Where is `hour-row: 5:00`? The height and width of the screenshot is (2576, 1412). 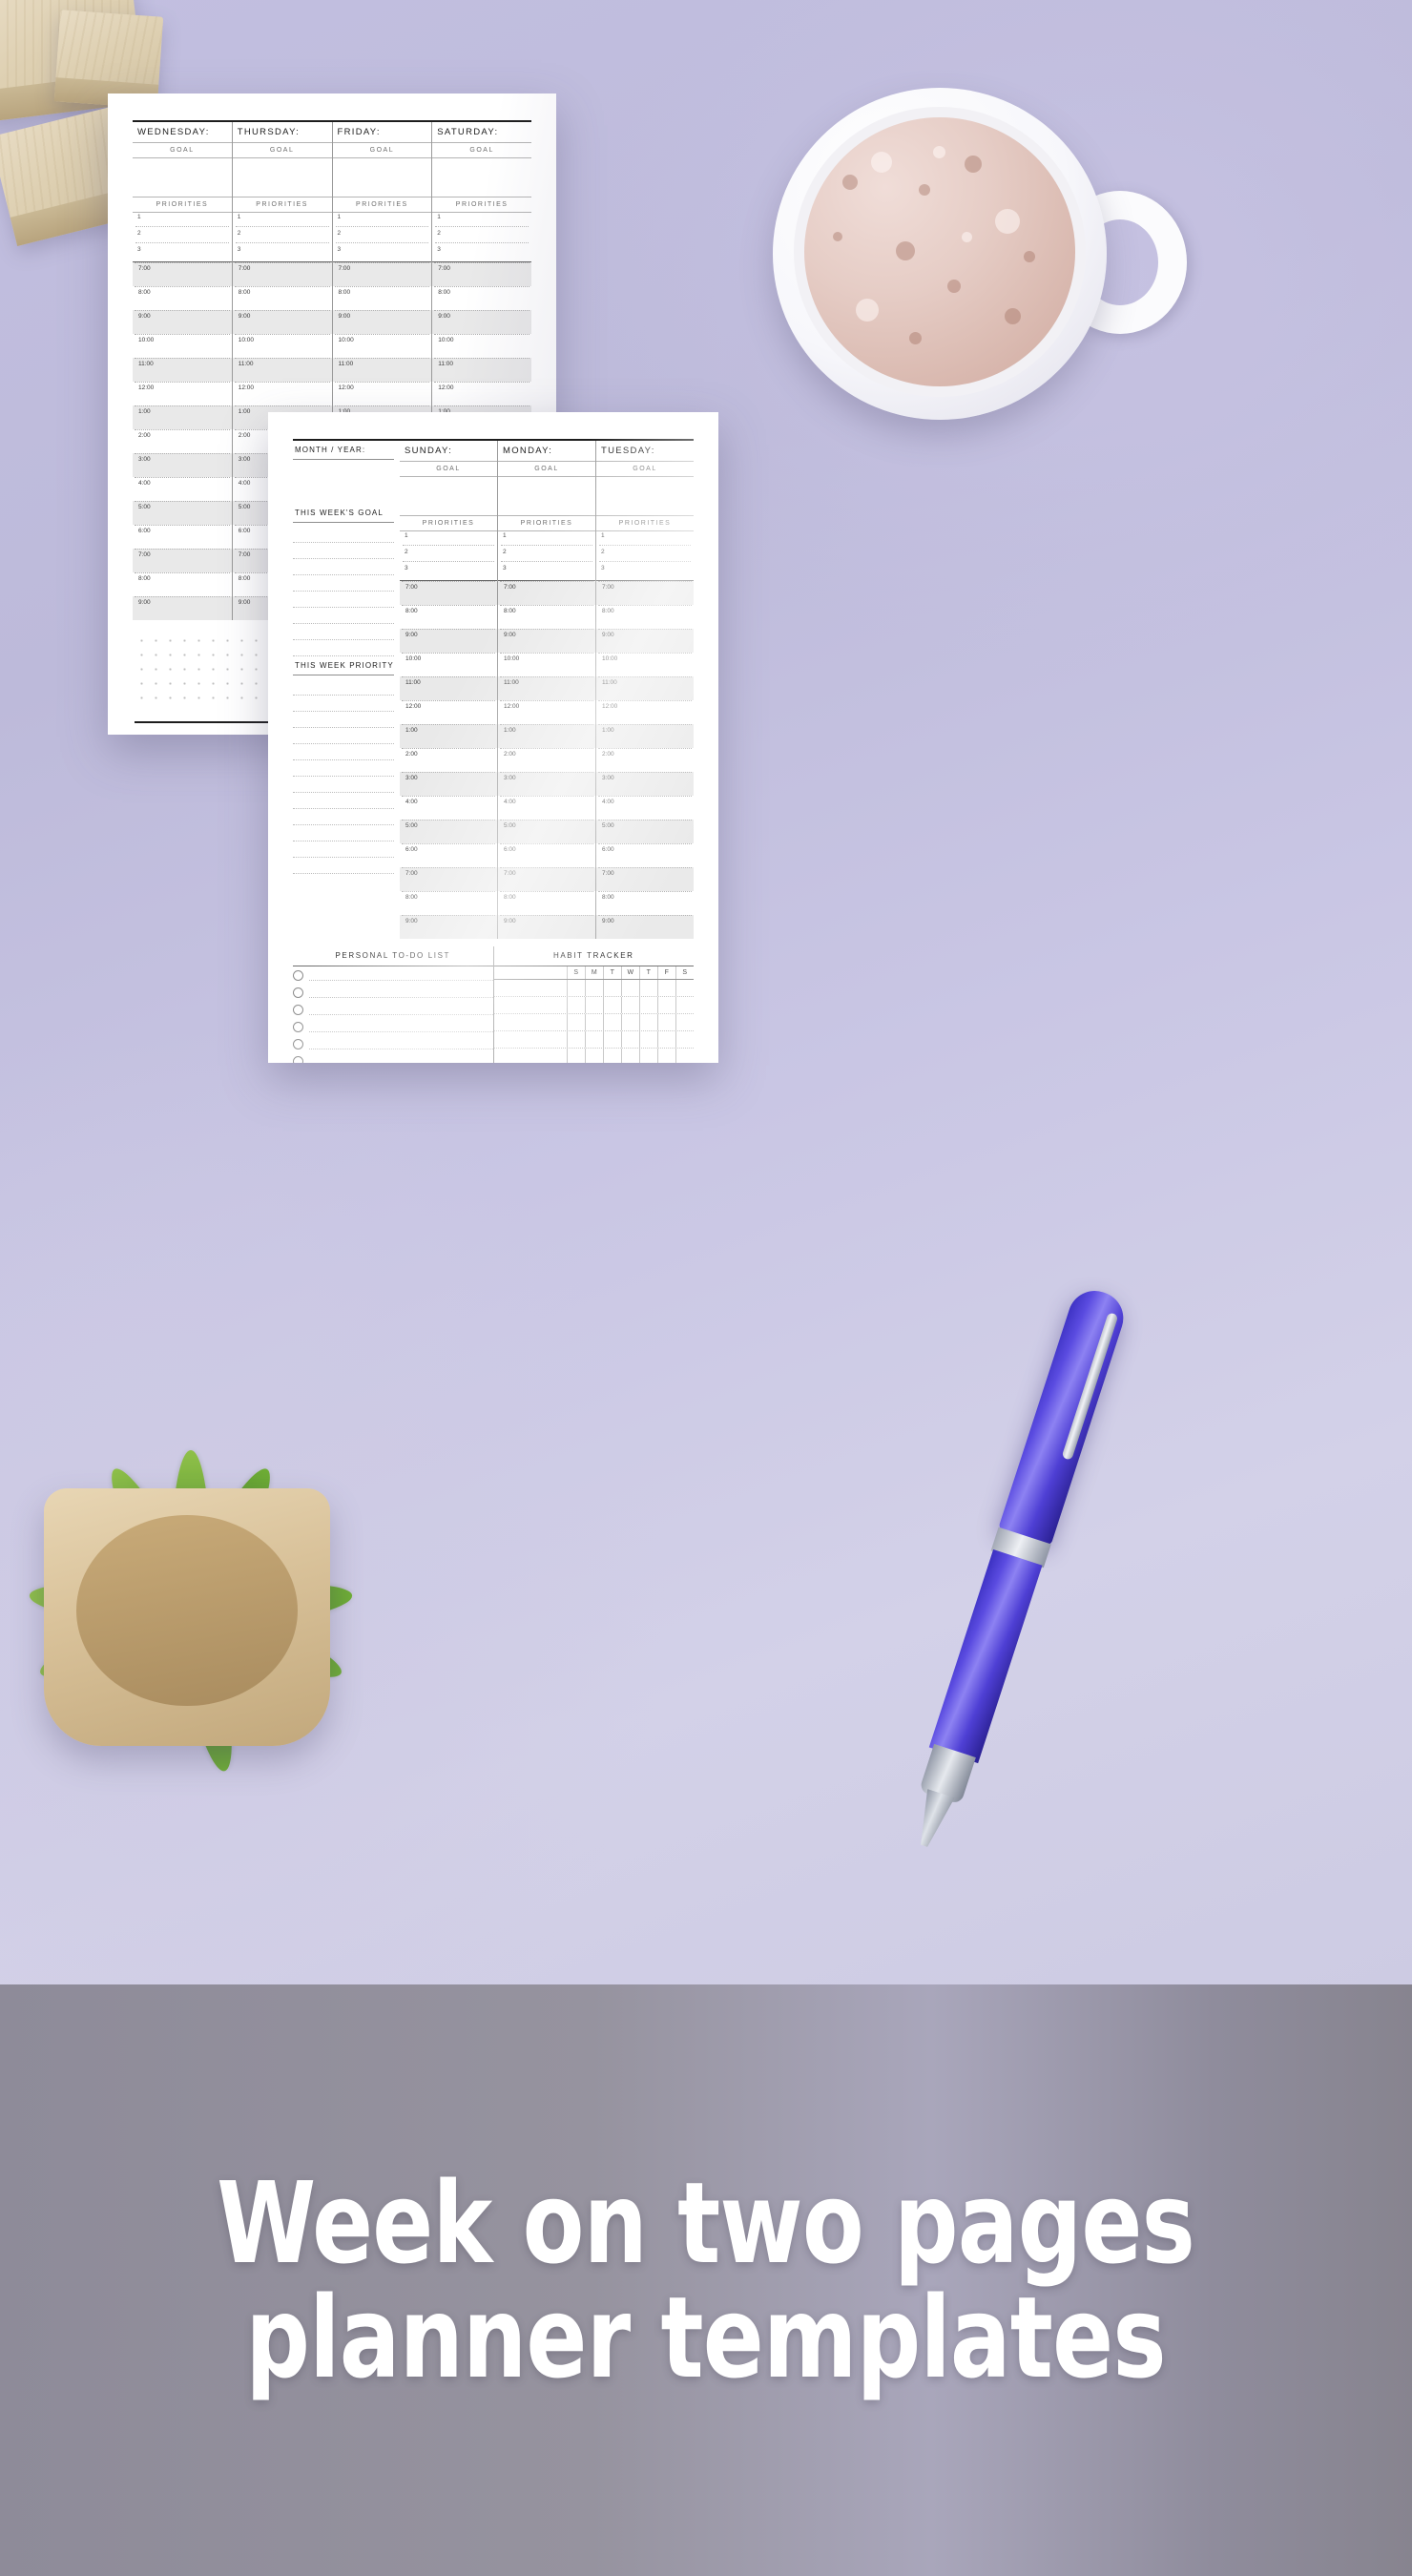 hour-row: 5:00 is located at coordinates (183, 513).